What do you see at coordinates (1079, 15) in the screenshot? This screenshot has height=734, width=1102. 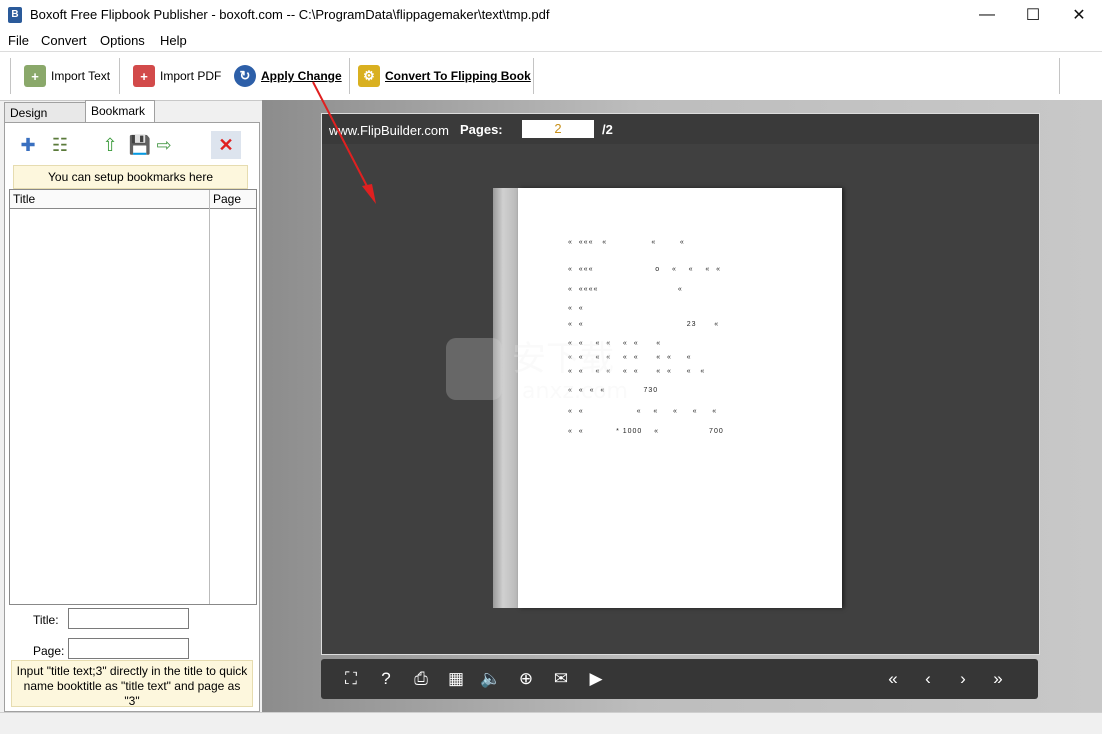 I see `close-button: ✕` at bounding box center [1079, 15].